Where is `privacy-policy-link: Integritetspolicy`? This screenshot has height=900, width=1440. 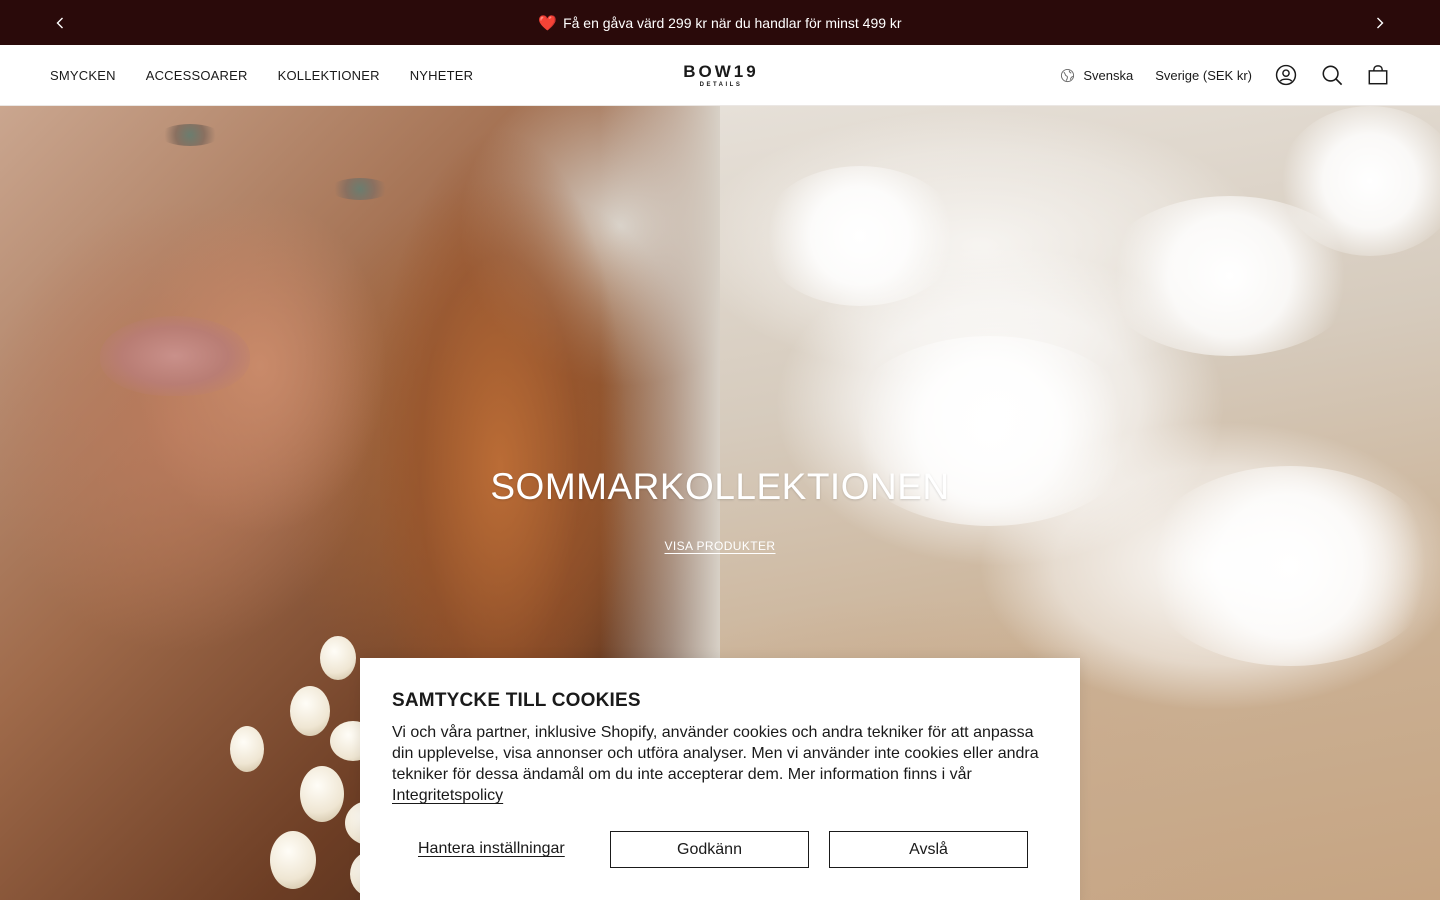 privacy-policy-link: Integritetspolicy is located at coordinates (447, 795).